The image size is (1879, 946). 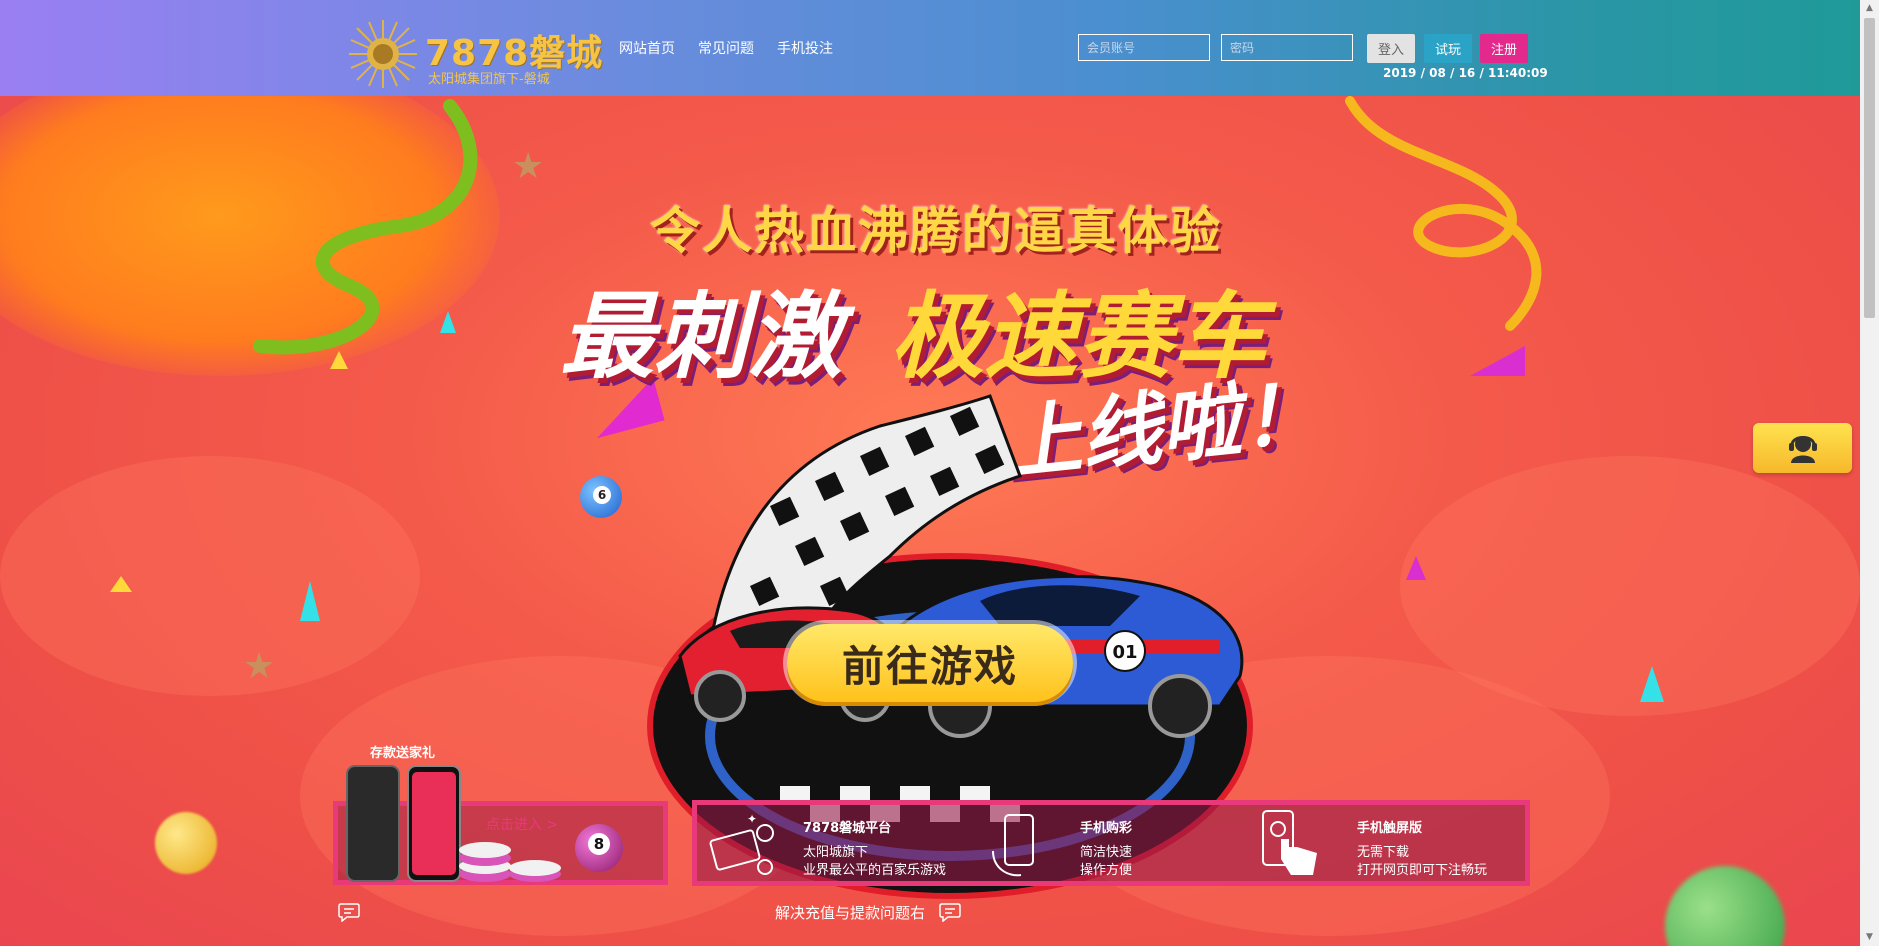 I want to click on feature-line: 简洁快速, so click(x=1106, y=852).